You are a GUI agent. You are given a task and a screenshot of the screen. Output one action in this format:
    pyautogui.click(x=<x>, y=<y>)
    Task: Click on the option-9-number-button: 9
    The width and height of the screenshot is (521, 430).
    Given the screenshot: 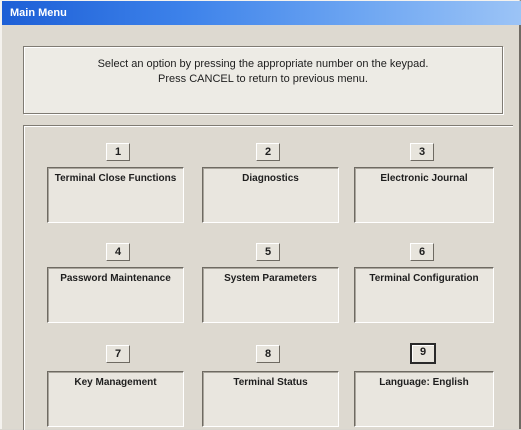 What is the action you would take?
    pyautogui.click(x=423, y=353)
    